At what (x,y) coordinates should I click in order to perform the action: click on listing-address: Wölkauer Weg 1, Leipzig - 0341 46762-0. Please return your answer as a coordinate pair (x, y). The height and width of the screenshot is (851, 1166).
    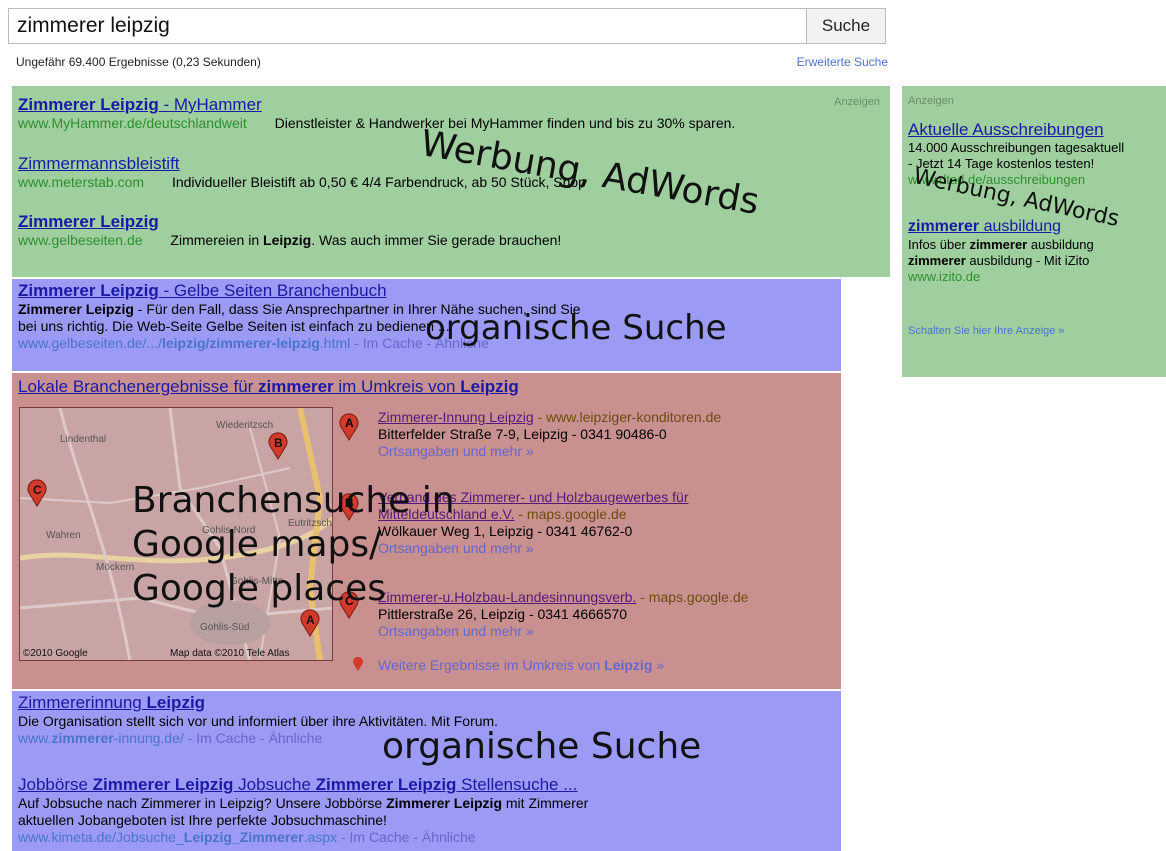
    Looking at the image, I should click on (505, 531).